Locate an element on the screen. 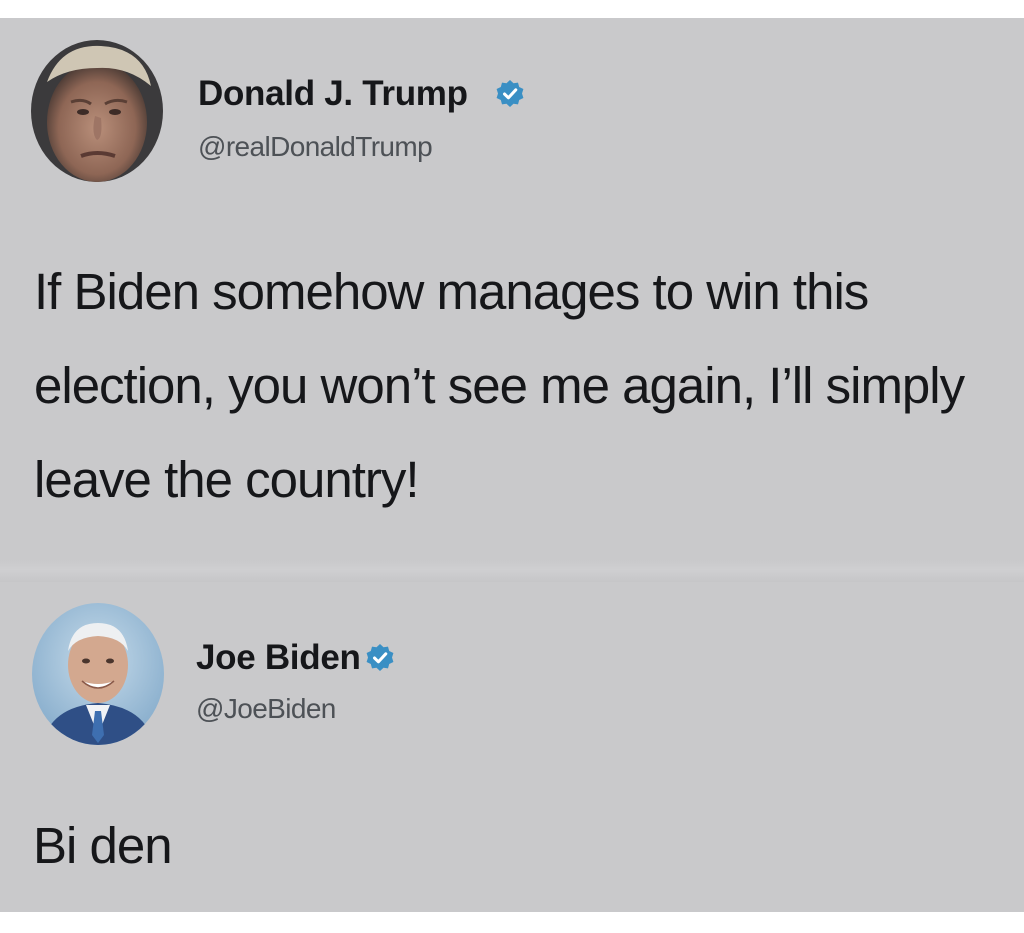 Image resolution: width=1024 pixels, height=933 pixels. author-row: Donald J. Trump is located at coordinates (361, 94).